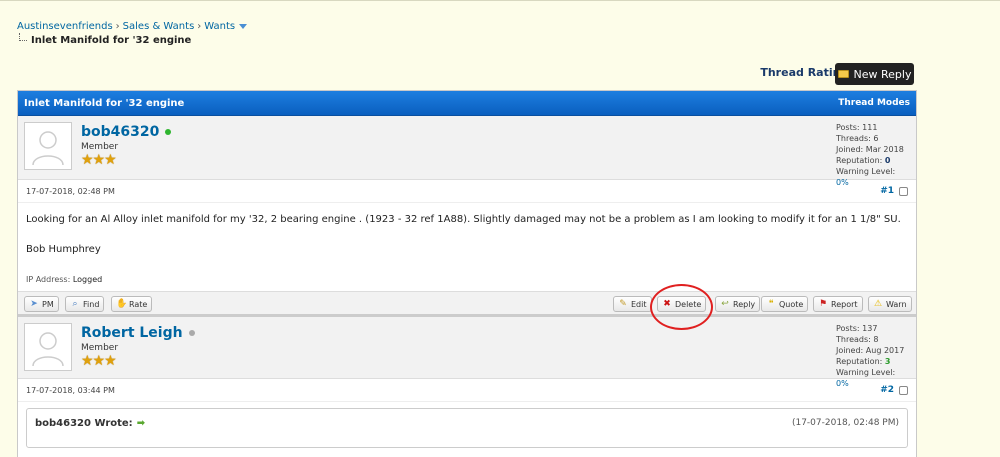 The height and width of the screenshot is (457, 1000). What do you see at coordinates (84, 423) in the screenshot?
I see `quote-author: bob46320 Wrote:` at bounding box center [84, 423].